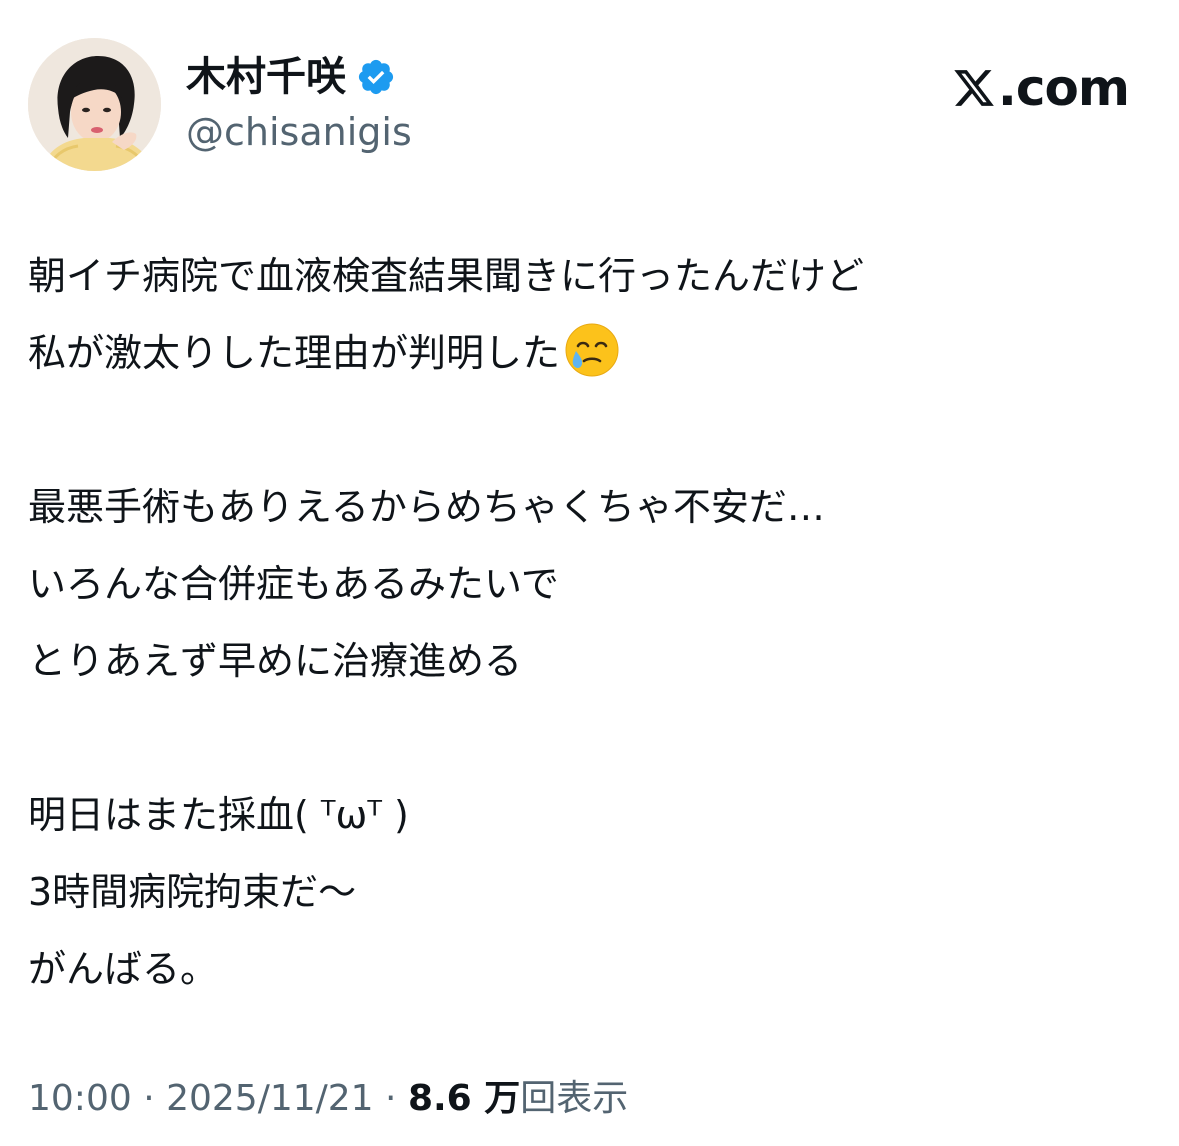 Image resolution: width=1179 pixels, height=1146 pixels. I want to click on brand-domain-text: .com, so click(1063, 88).